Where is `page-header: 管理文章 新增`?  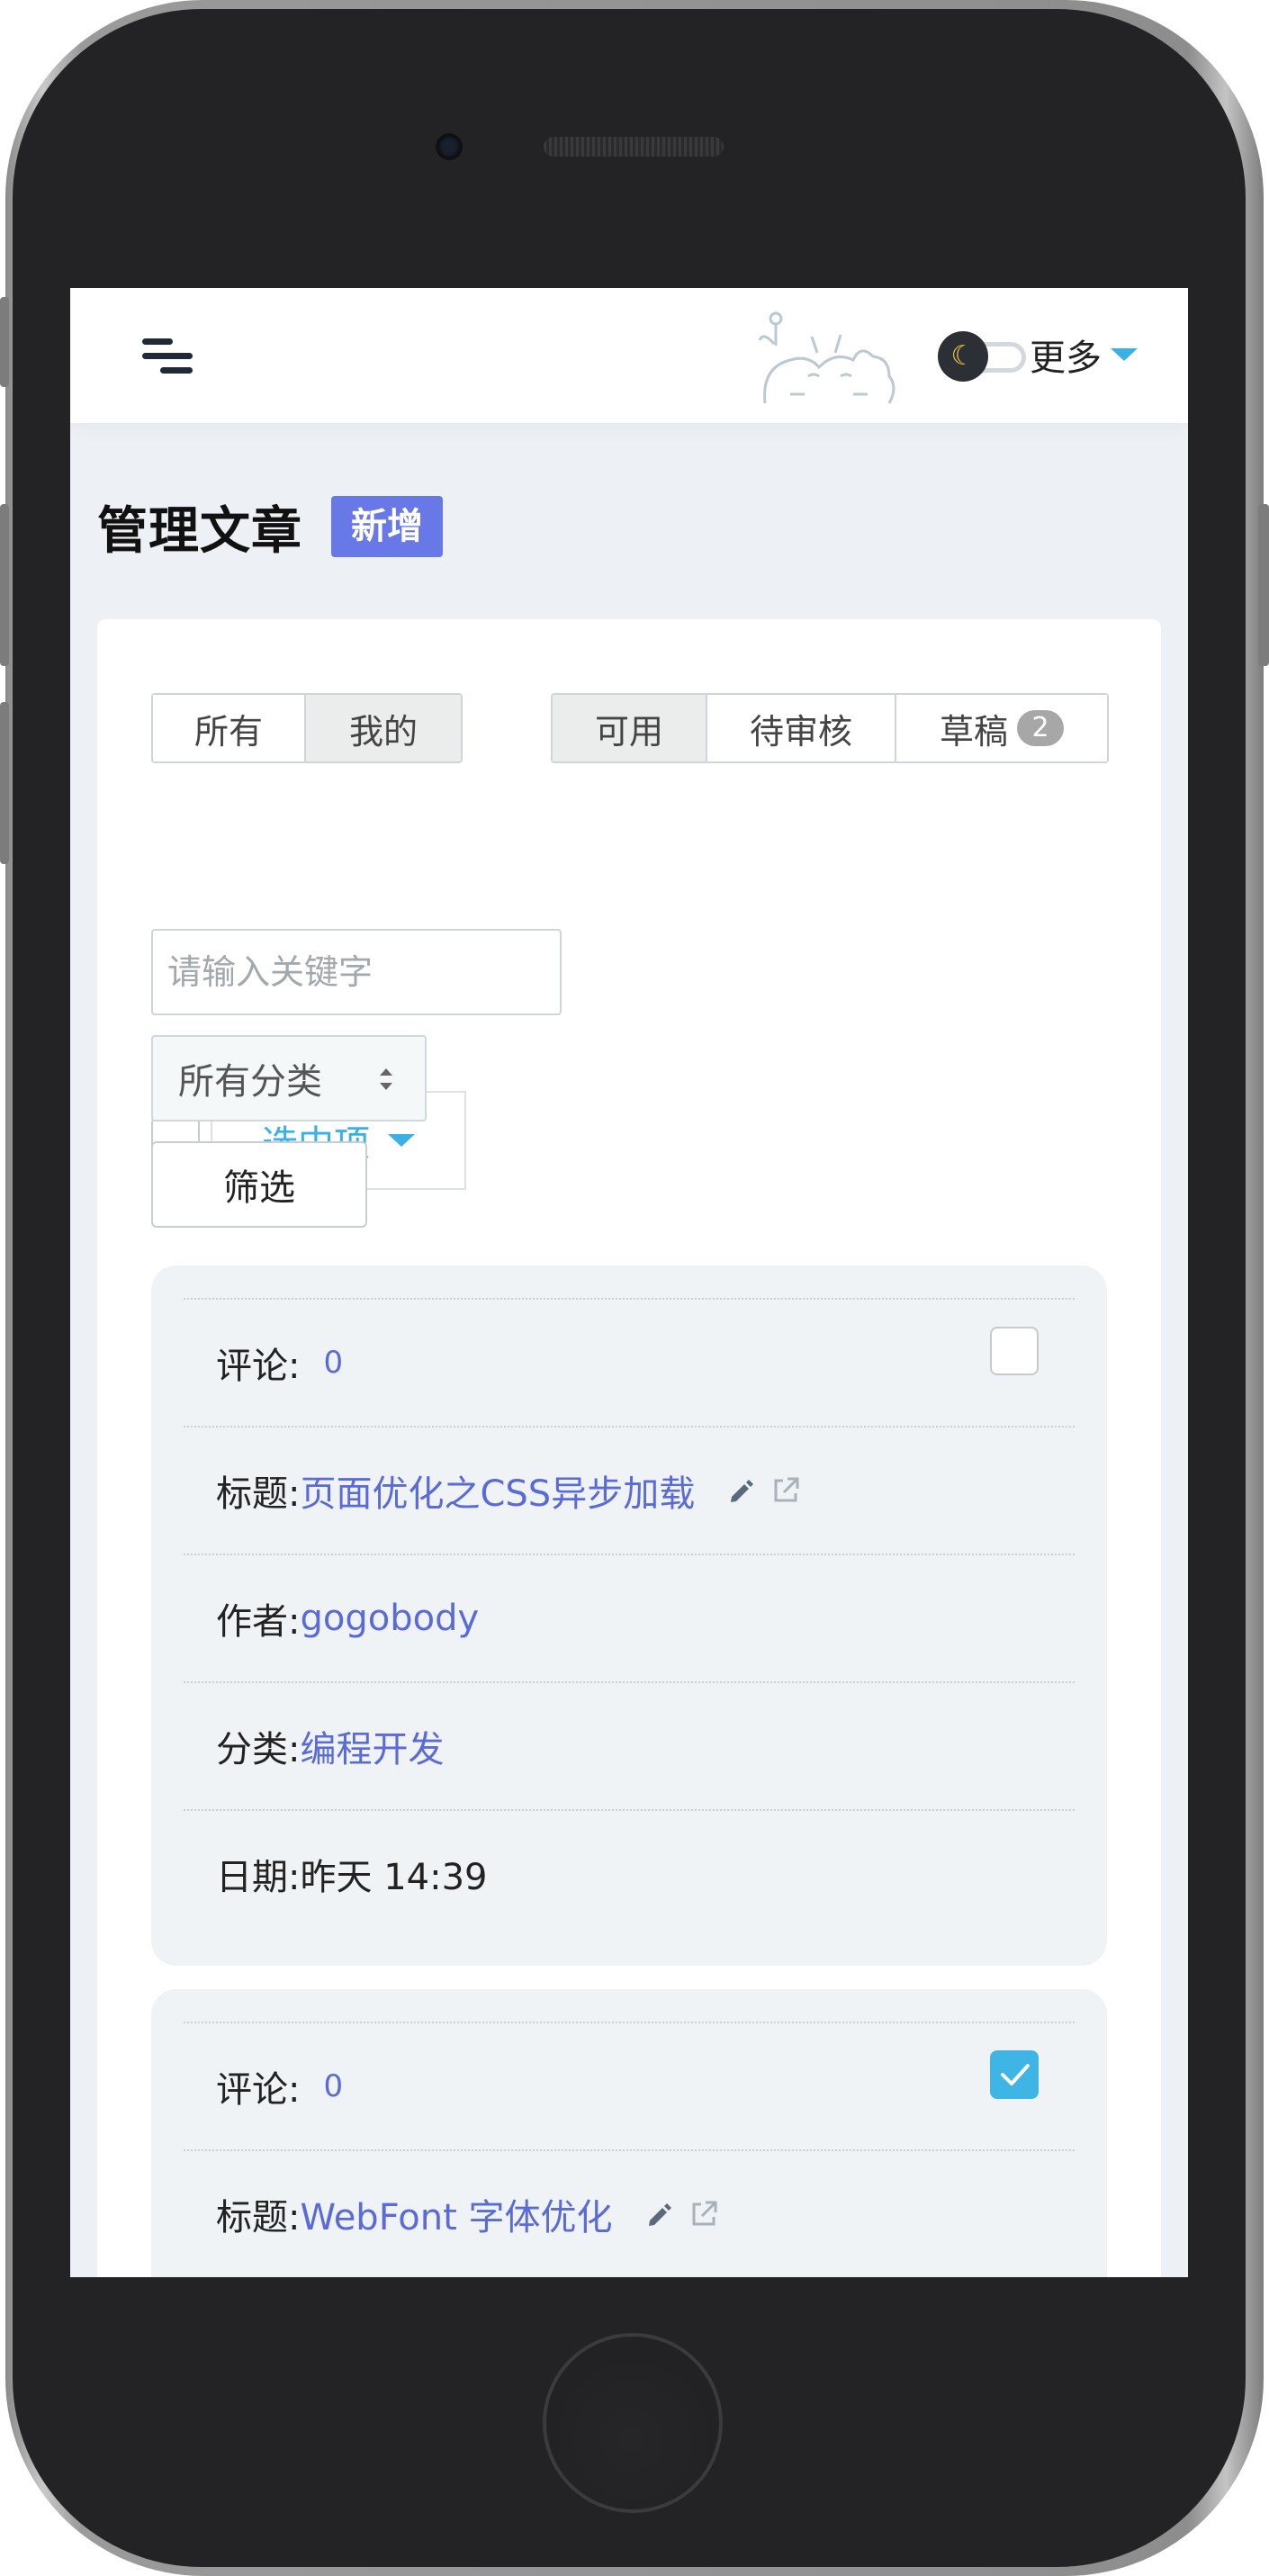
page-header: 管理文章 新增 is located at coordinates (270, 528).